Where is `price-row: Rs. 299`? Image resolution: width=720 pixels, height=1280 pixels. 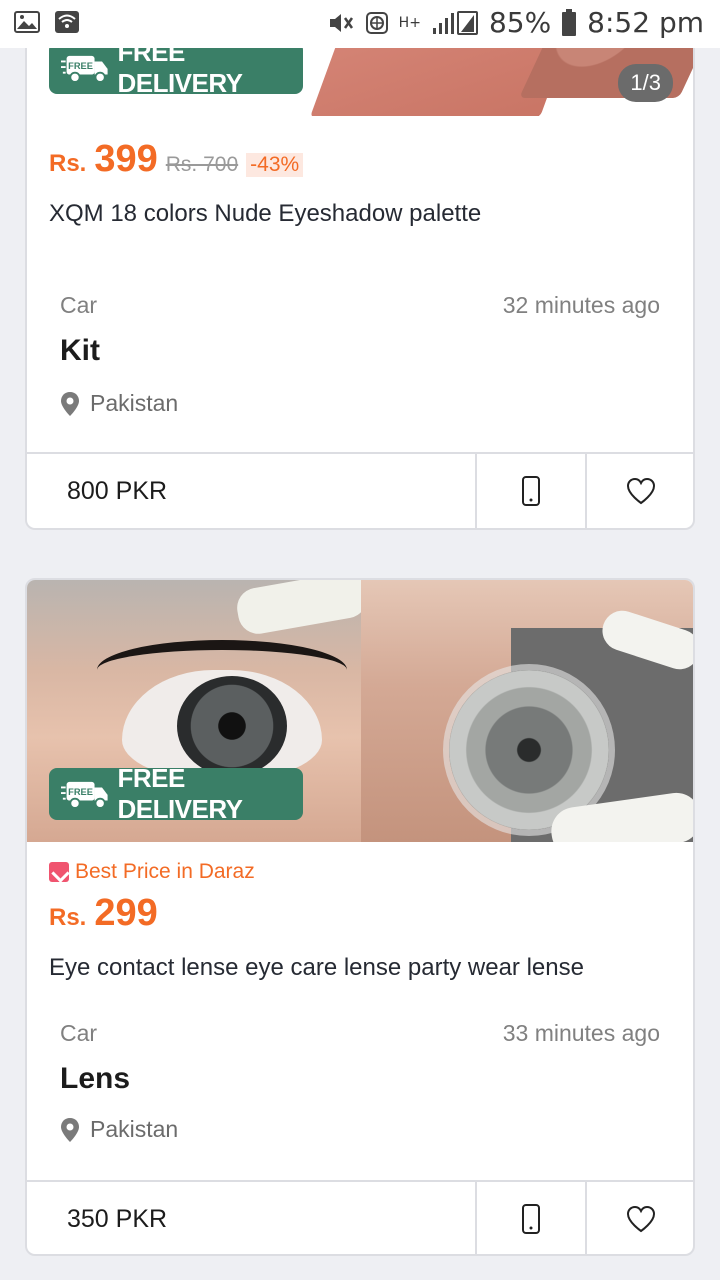 price-row: Rs. 299 is located at coordinates (103, 913).